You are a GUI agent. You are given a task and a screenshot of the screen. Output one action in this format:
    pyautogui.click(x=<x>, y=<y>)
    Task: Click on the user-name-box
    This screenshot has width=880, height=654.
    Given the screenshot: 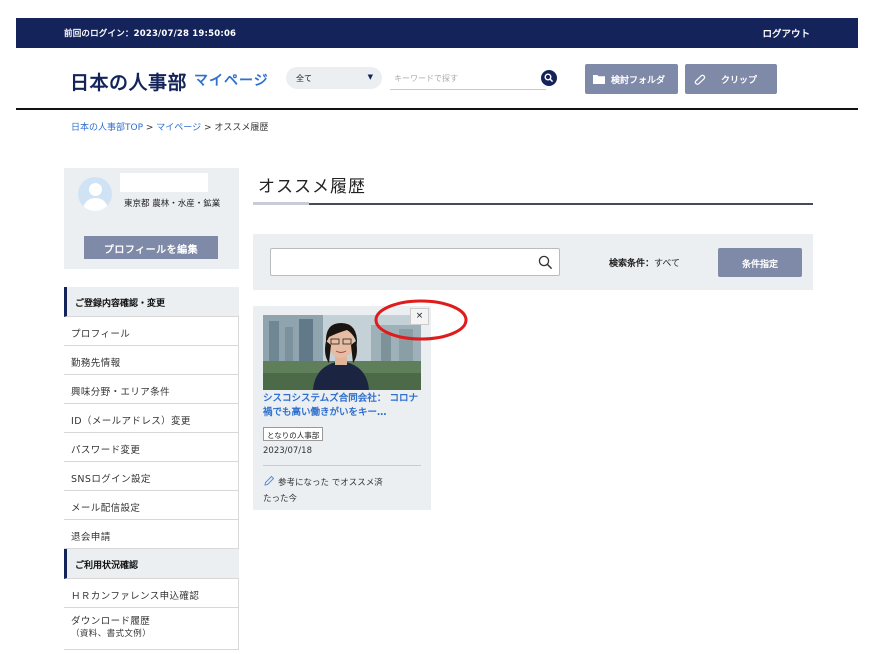 What is the action you would take?
    pyautogui.click(x=164, y=182)
    